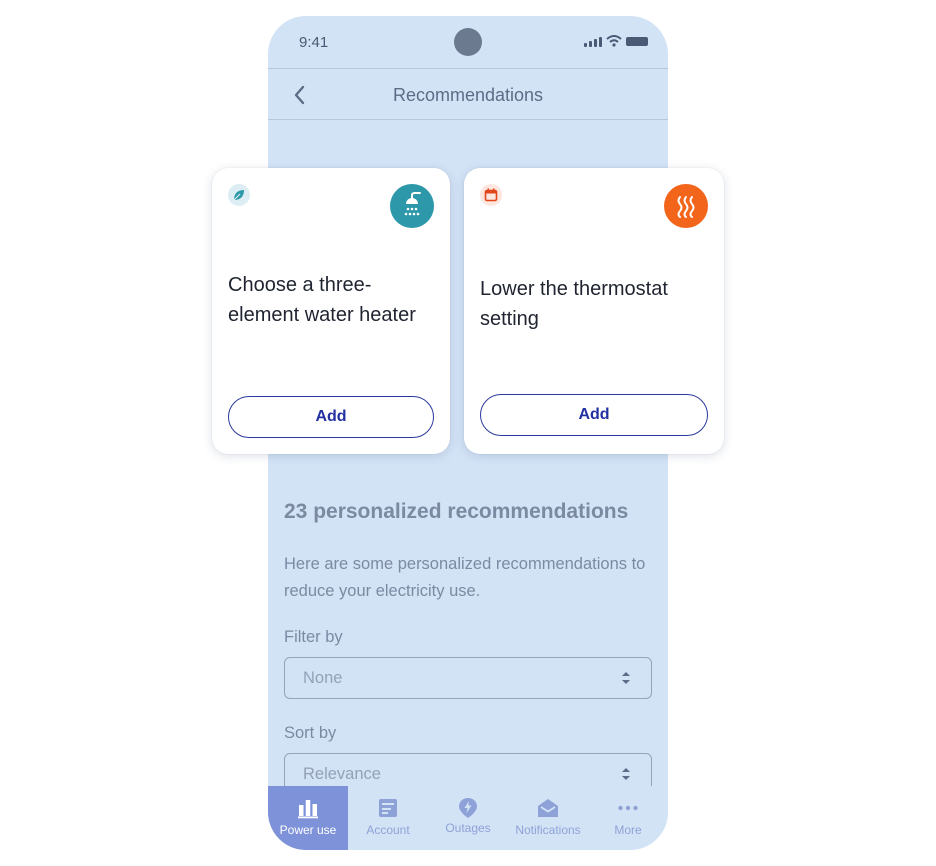 The width and height of the screenshot is (936, 866). Describe the element at coordinates (308, 809) in the screenshot. I see `bar-chart-icon` at that location.